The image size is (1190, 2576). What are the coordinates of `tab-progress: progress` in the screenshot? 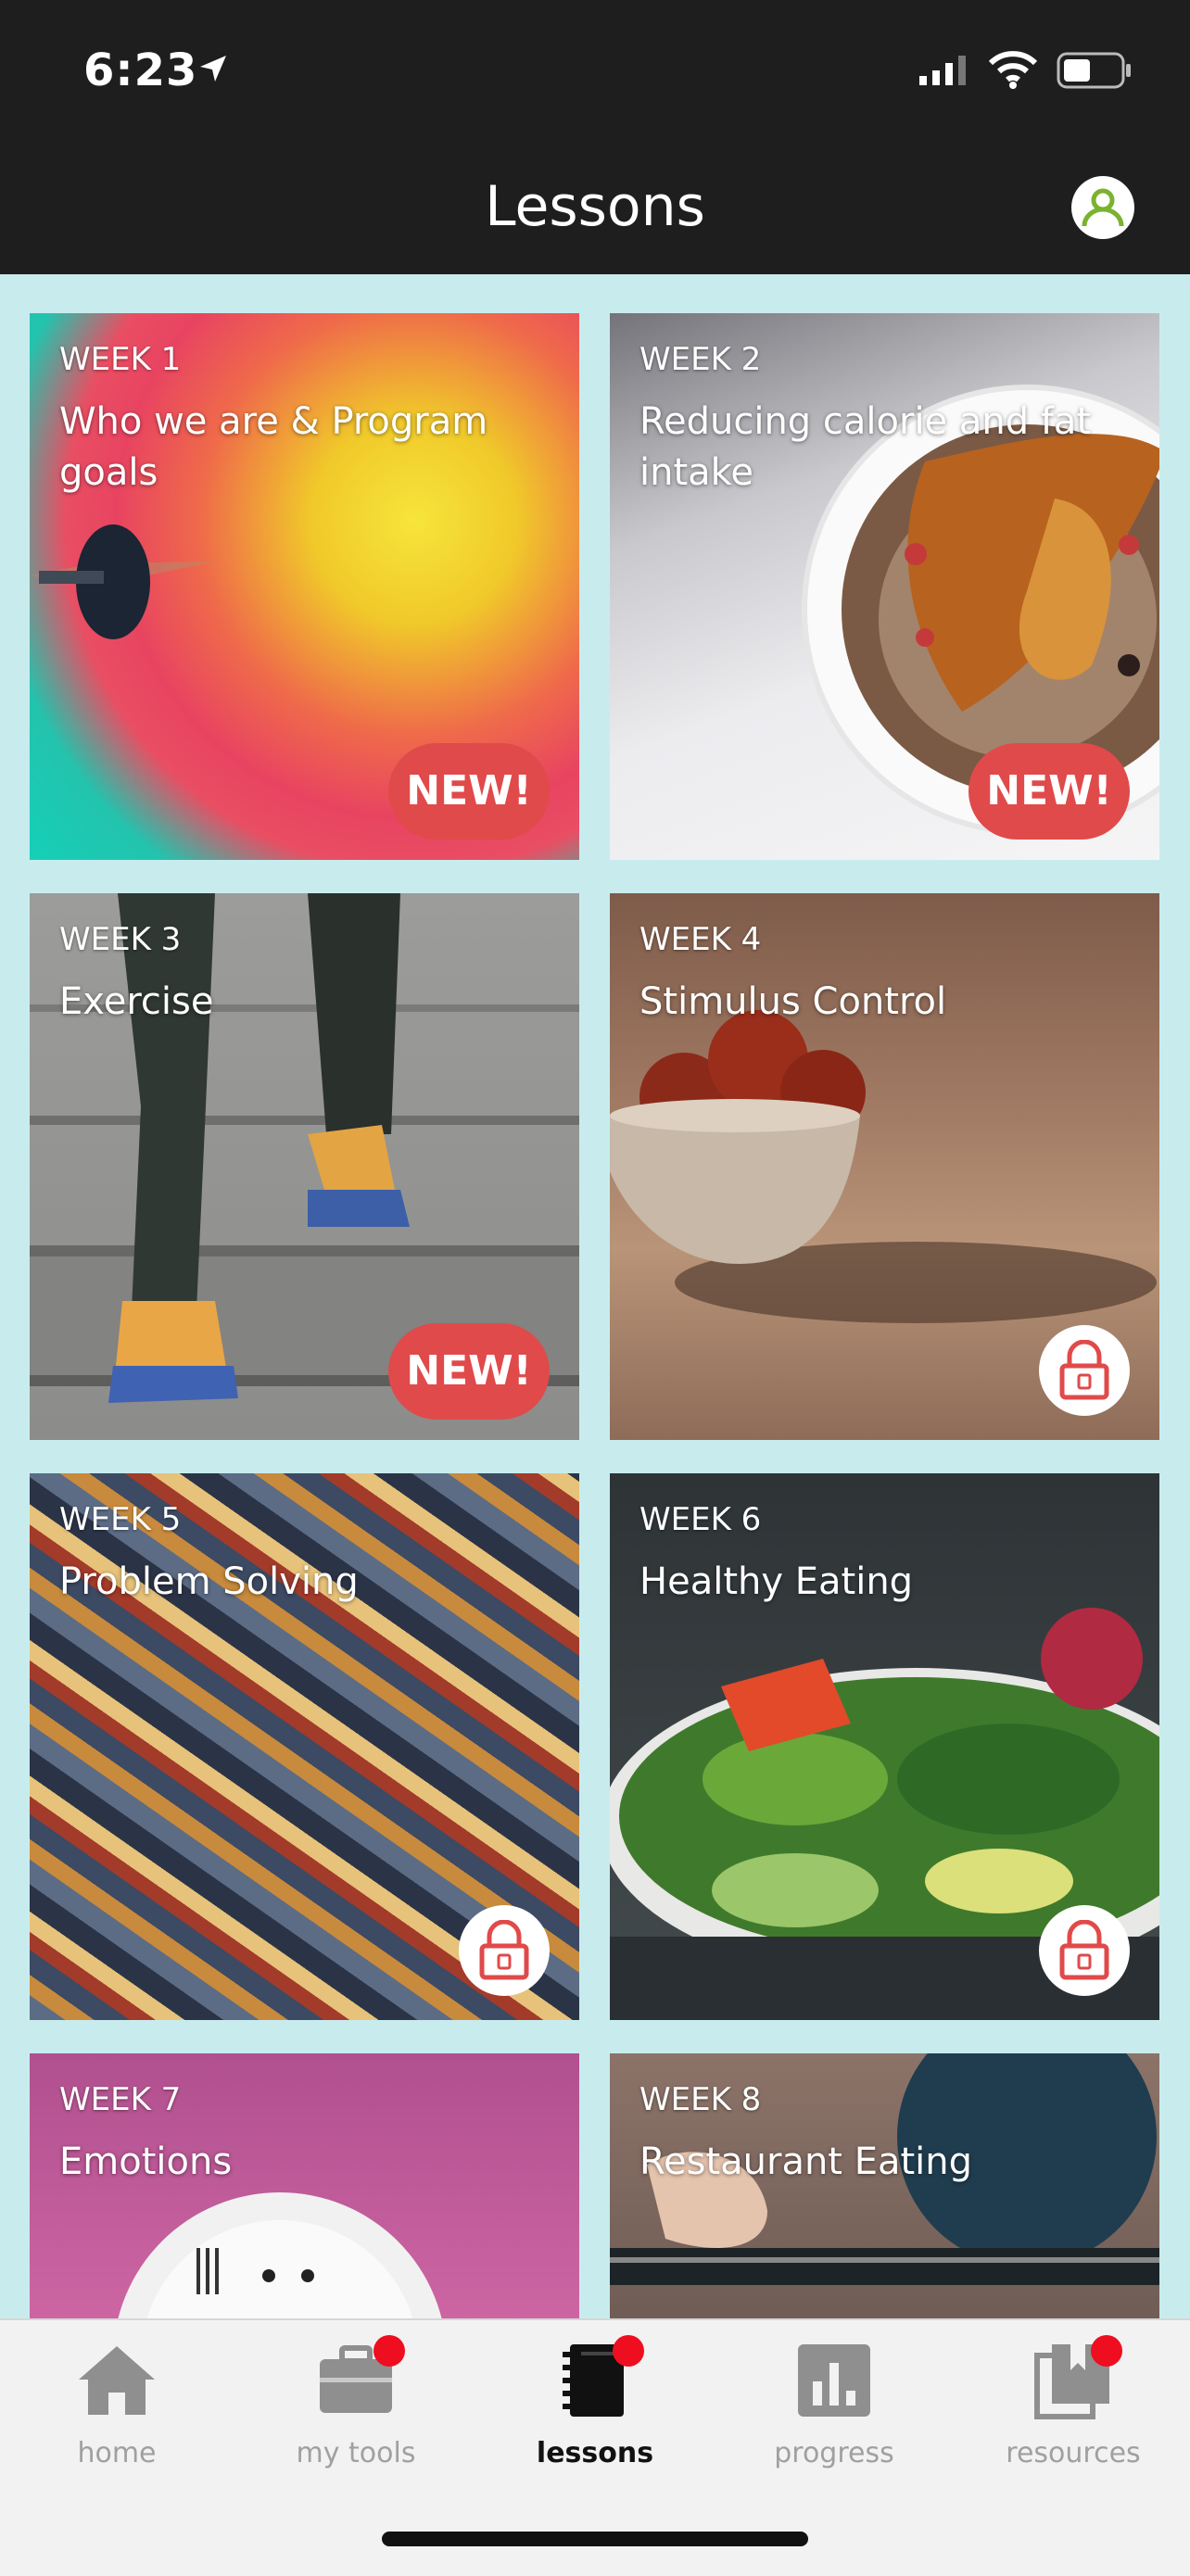 It's located at (834, 2404).